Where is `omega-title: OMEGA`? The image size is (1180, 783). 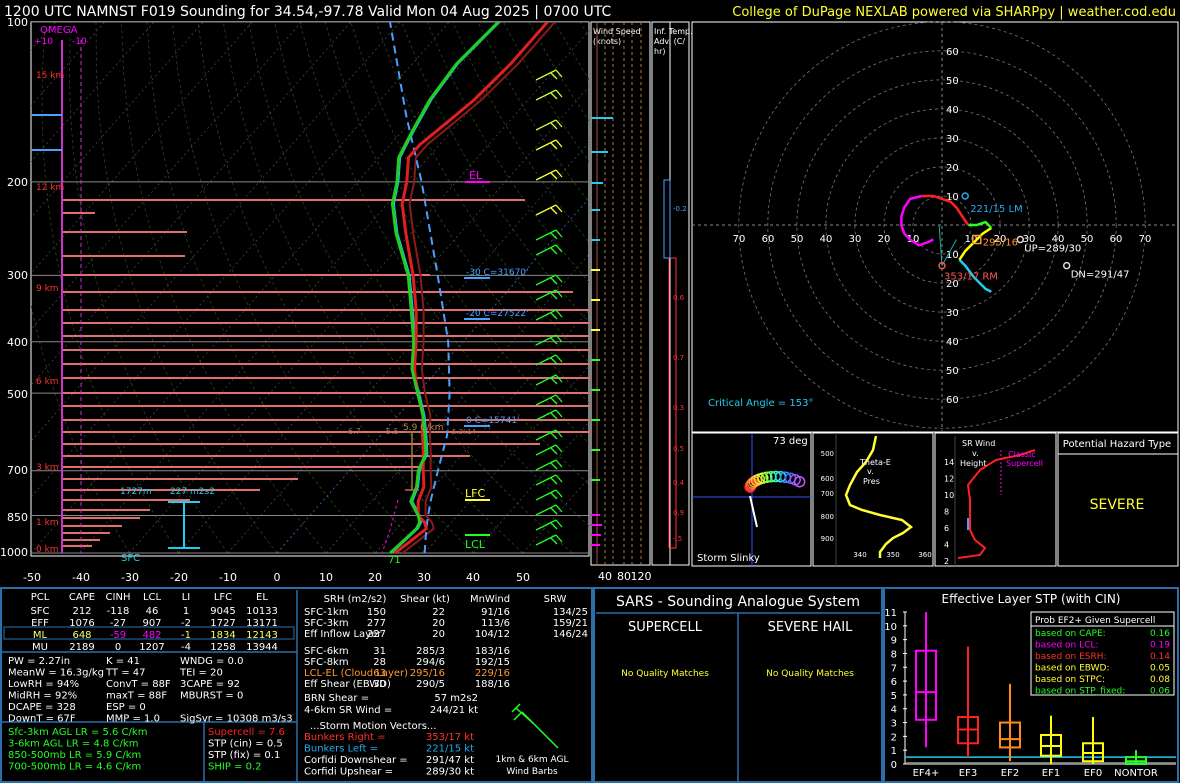 omega-title: OMEGA is located at coordinates (59, 30).